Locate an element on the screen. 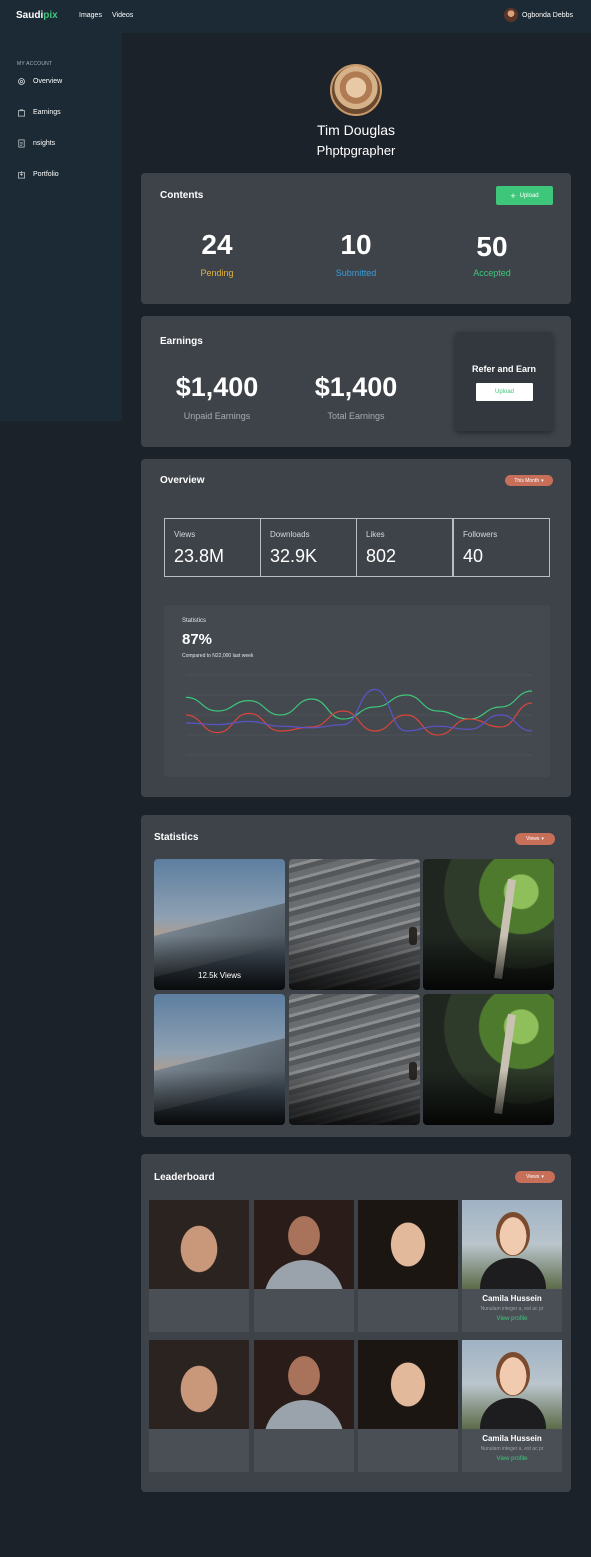  user-menu: Ogbonda Debbs is located at coordinates (538, 15).